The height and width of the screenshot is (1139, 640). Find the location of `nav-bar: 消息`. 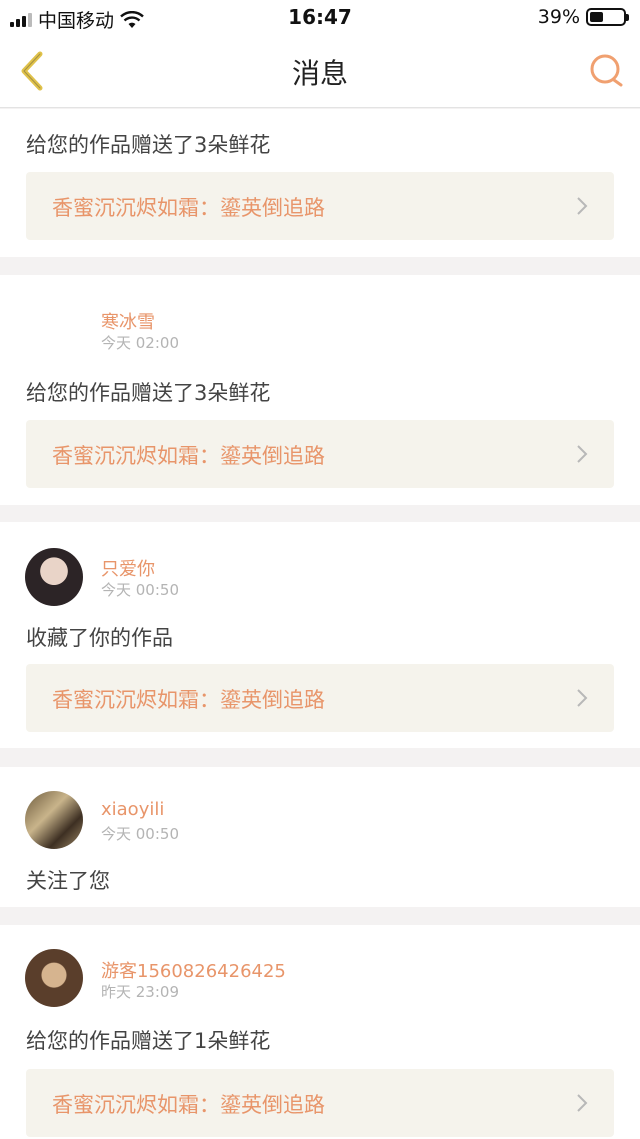

nav-bar: 消息 is located at coordinates (320, 71).